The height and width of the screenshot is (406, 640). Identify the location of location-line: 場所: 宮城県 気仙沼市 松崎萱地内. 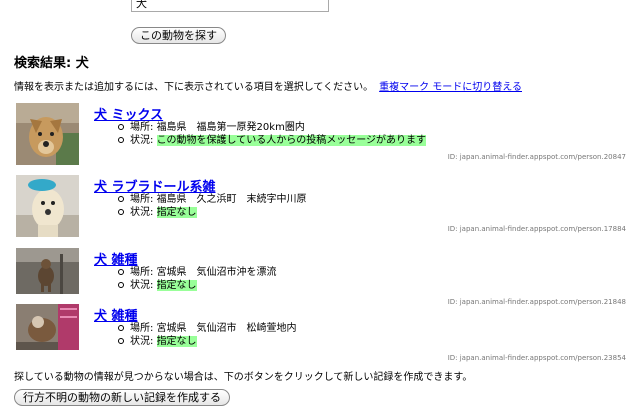
(206, 328).